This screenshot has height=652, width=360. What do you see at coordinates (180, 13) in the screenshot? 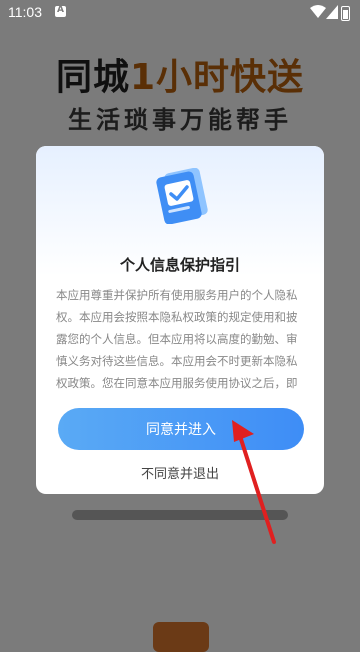
I see `status-bar: 11:03` at bounding box center [180, 13].